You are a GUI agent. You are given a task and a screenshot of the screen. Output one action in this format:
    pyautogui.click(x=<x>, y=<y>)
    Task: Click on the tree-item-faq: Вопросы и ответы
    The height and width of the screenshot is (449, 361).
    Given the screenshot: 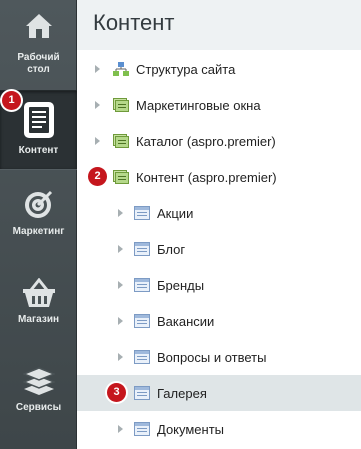 What is the action you would take?
    pyautogui.click(x=219, y=357)
    